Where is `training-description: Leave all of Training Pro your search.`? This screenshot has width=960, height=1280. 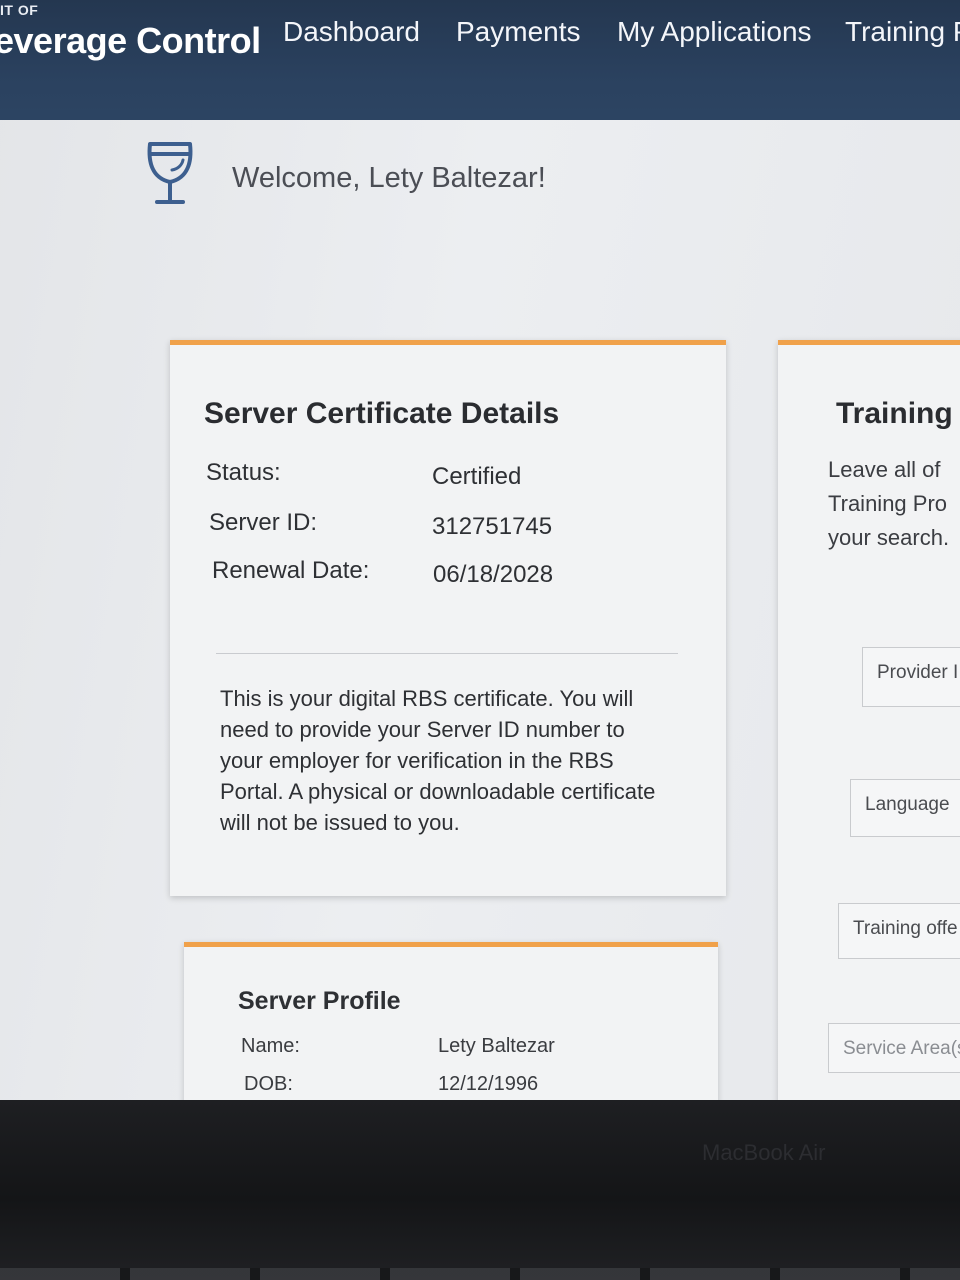
training-description: Leave all of Training Pro your search. is located at coordinates (894, 504).